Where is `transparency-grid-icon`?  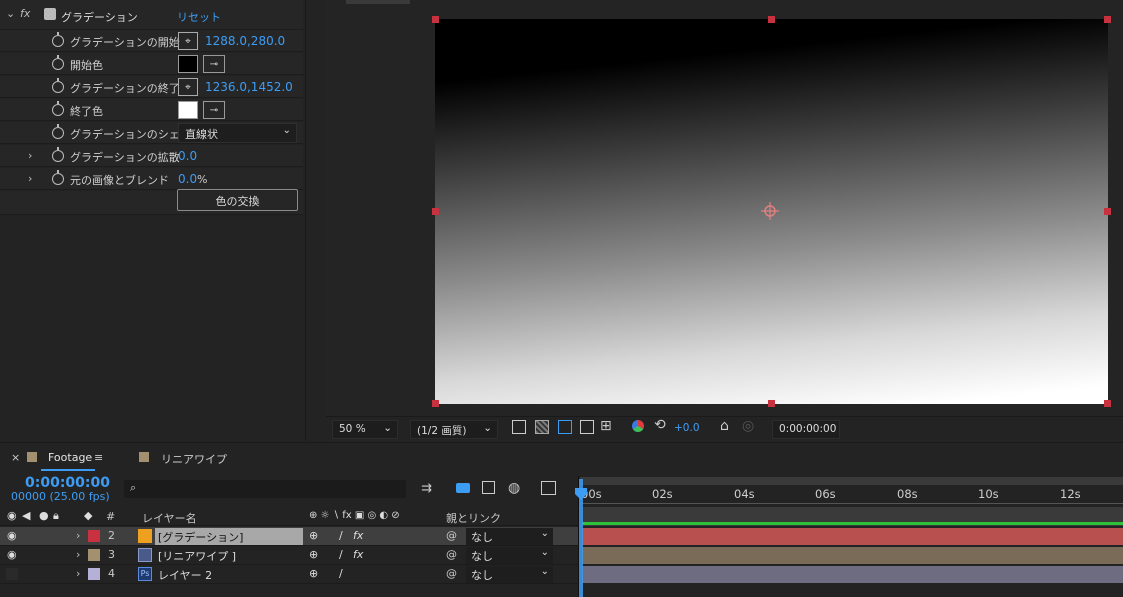
transparency-grid-icon is located at coordinates (542, 427).